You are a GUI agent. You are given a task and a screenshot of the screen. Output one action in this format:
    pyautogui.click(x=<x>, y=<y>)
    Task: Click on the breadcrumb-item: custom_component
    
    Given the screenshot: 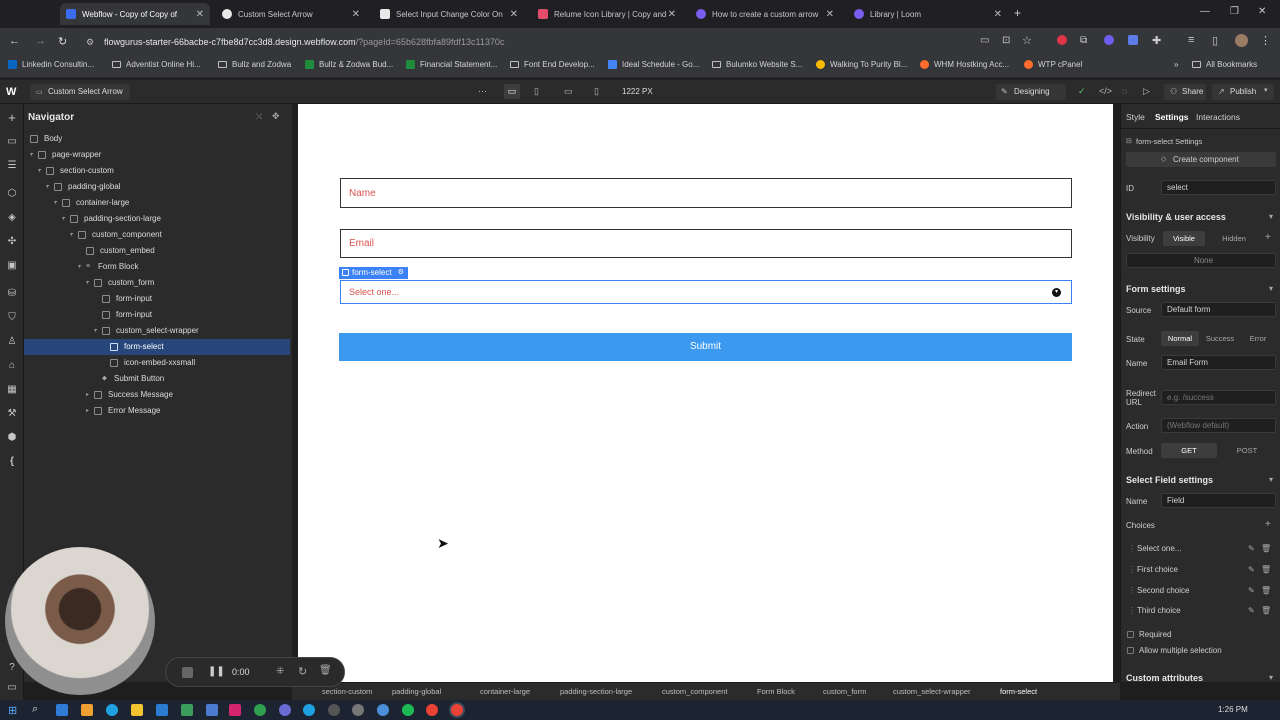 What is the action you would take?
    pyautogui.click(x=694, y=691)
    